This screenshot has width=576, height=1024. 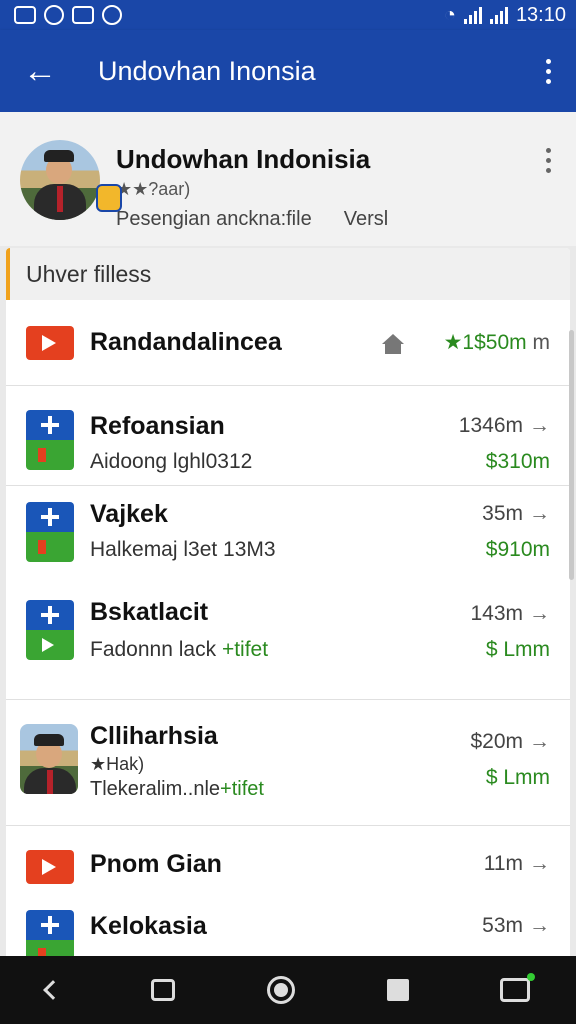 I want to click on list-item: Vajkek Halkemaj l3et 13M3 35m → $910m, so click(x=288, y=536).